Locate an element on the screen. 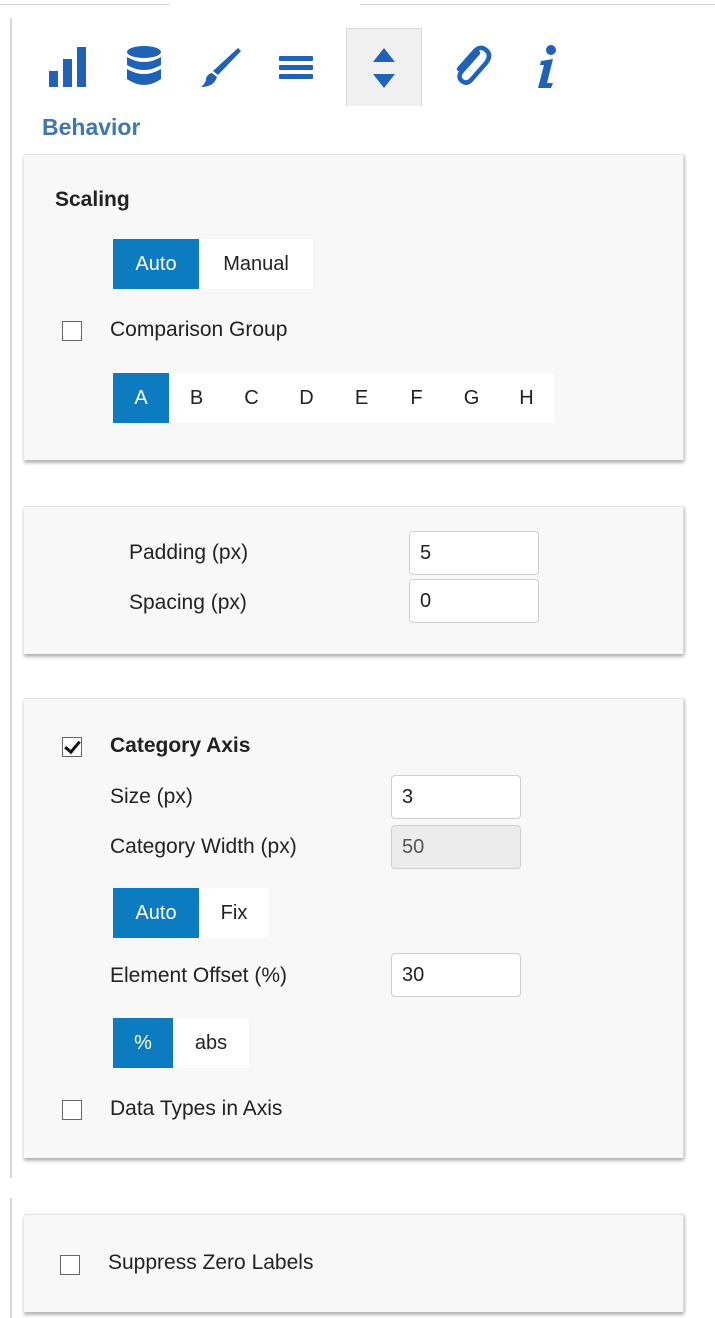 Image resolution: width=715 pixels, height=1318 pixels. width-fix-option: Fix is located at coordinates (234, 913).